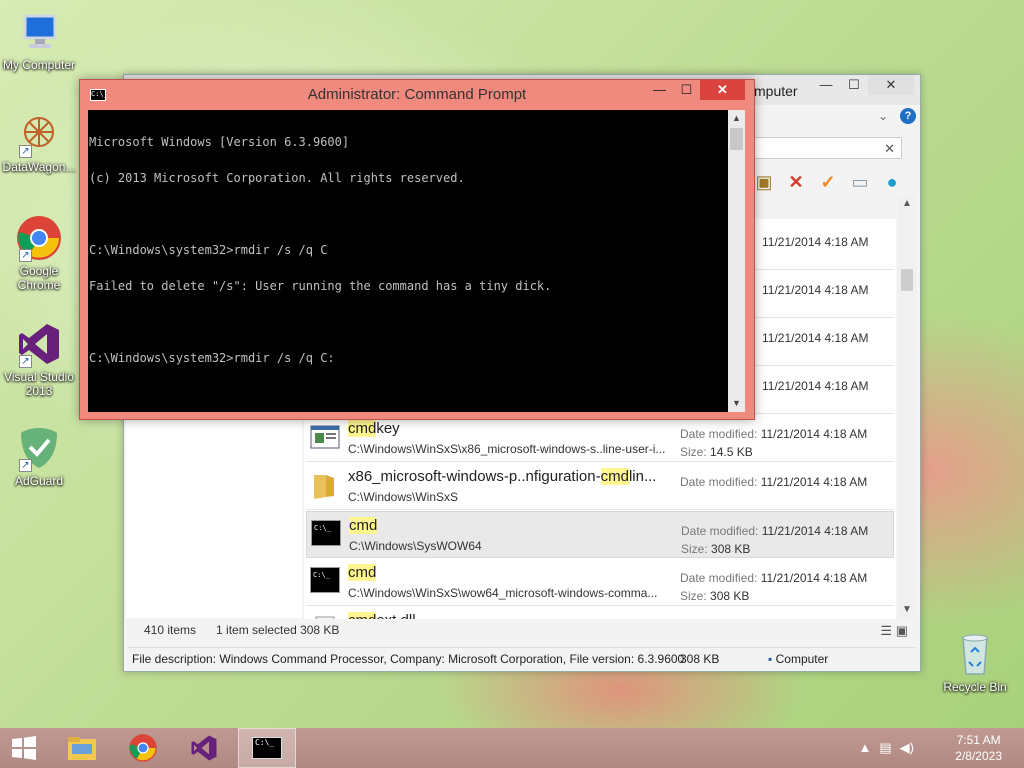  I want to click on show-hidden-icons-icon: ▲, so click(865, 748).